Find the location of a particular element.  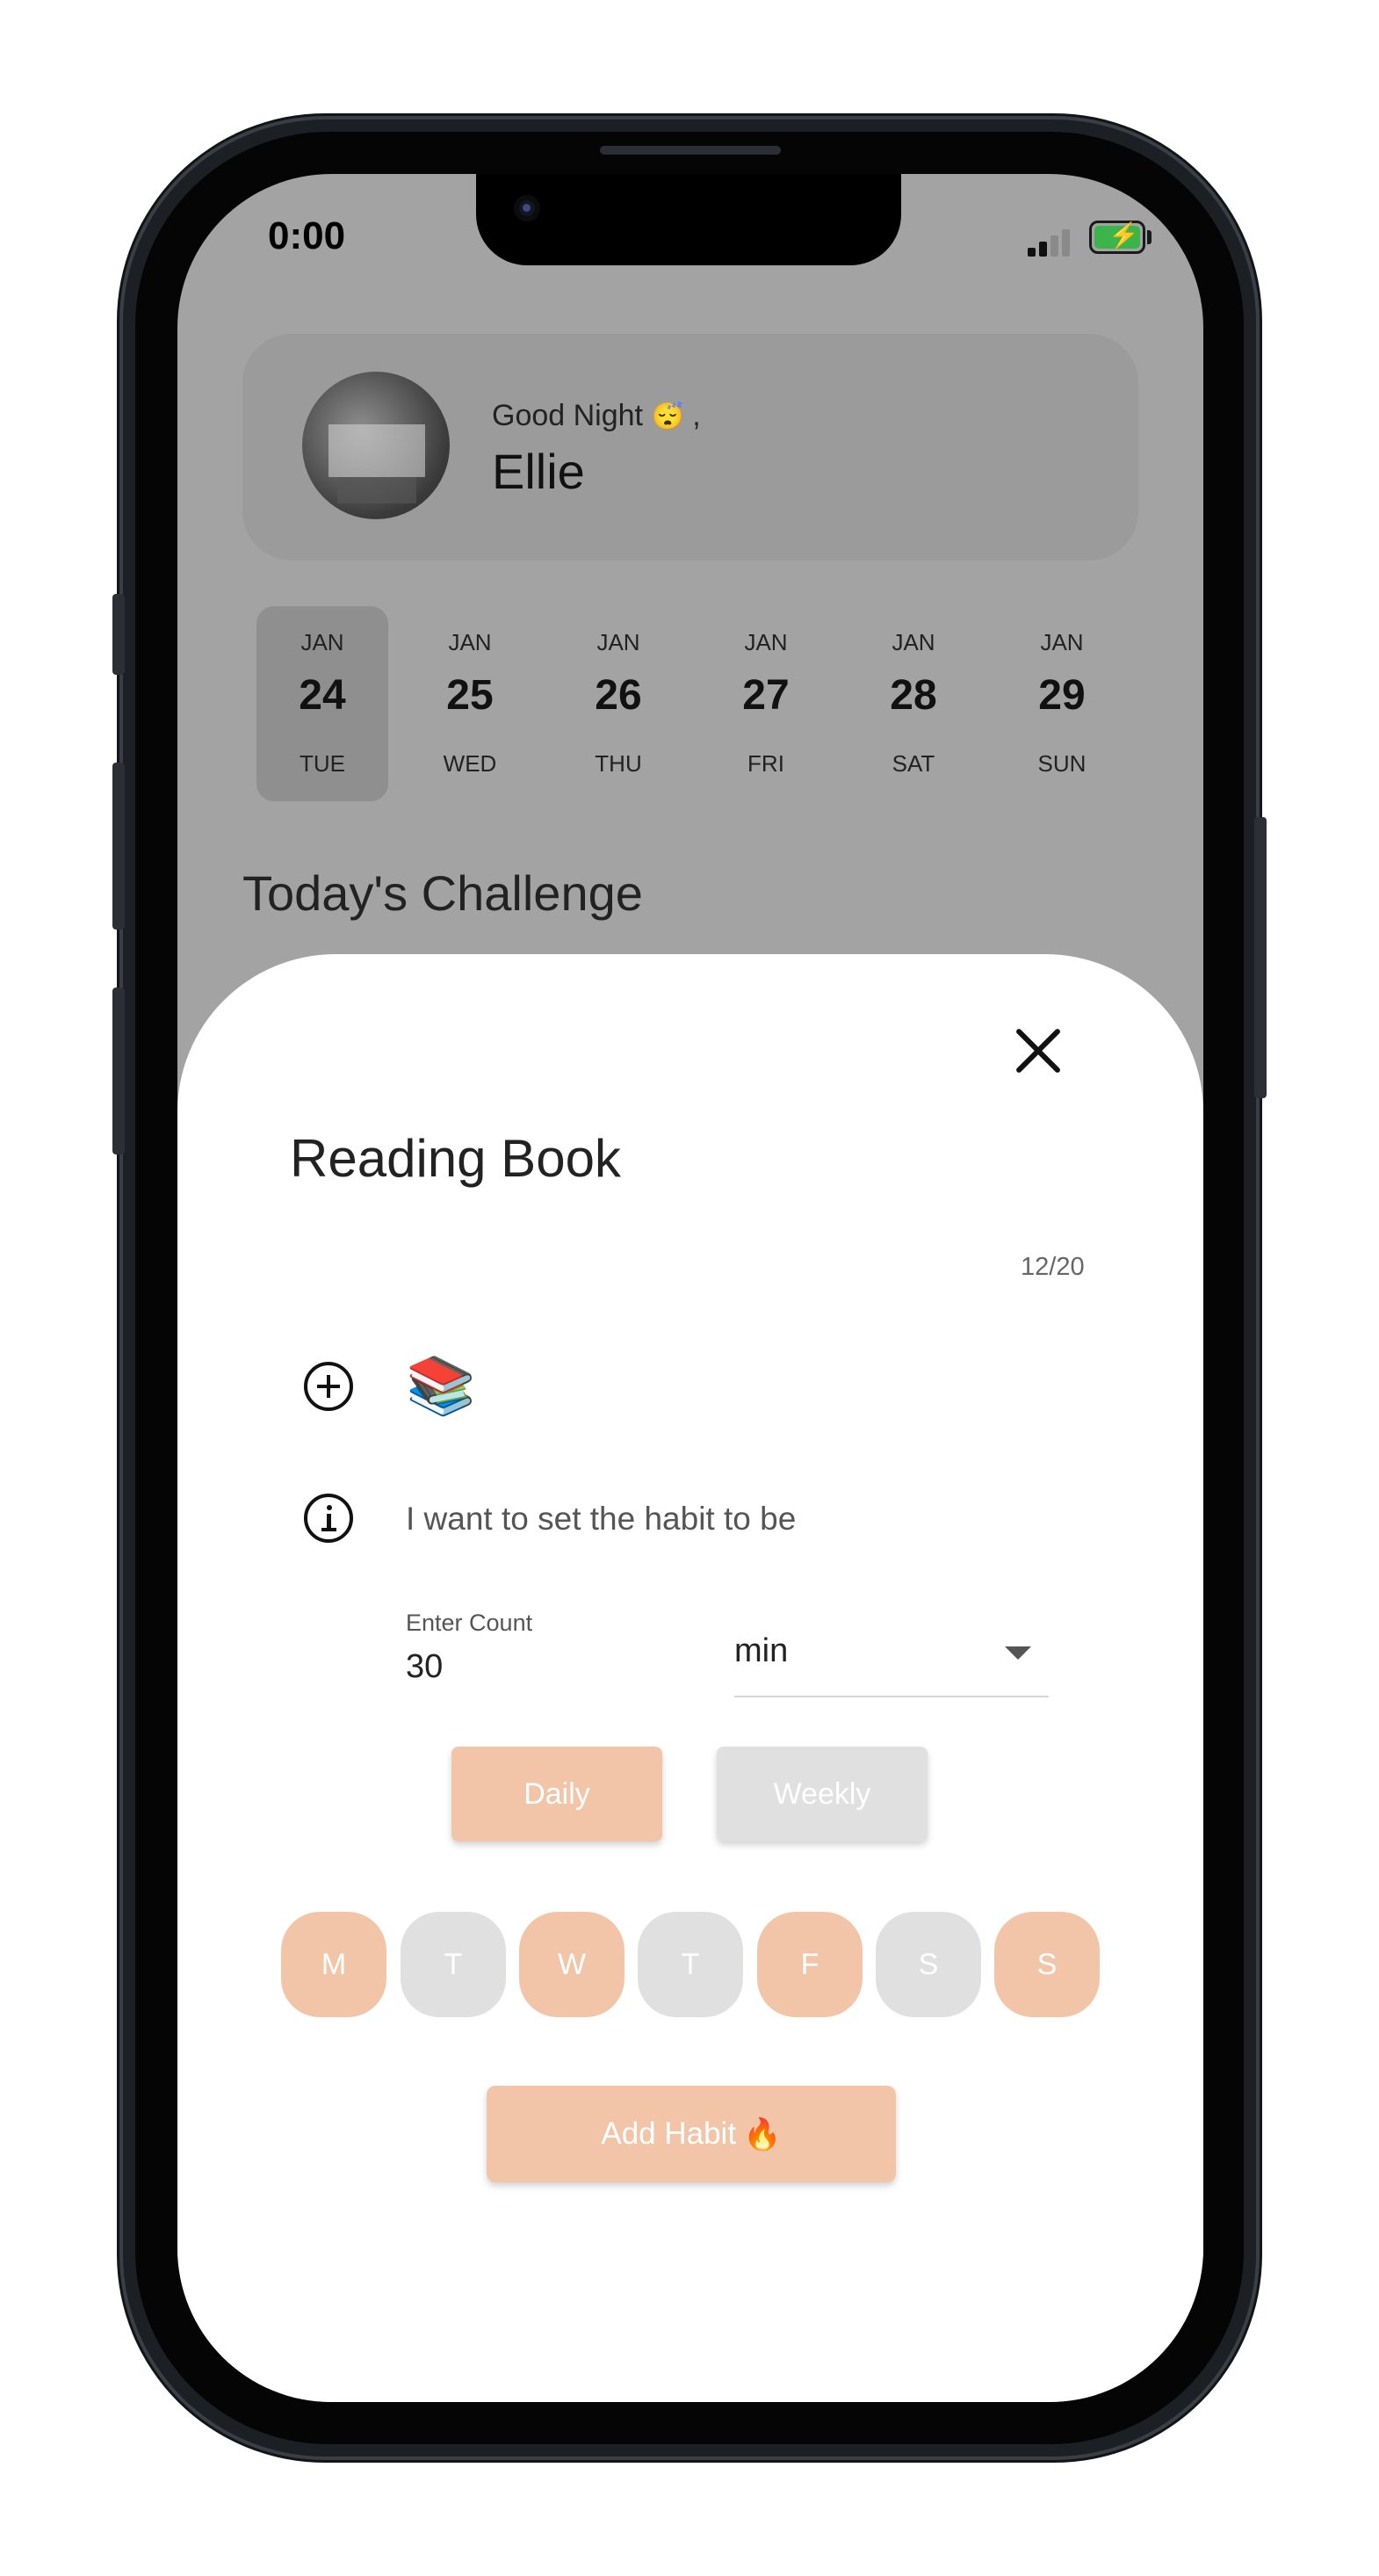

caret-down-icon is located at coordinates (1018, 1653).